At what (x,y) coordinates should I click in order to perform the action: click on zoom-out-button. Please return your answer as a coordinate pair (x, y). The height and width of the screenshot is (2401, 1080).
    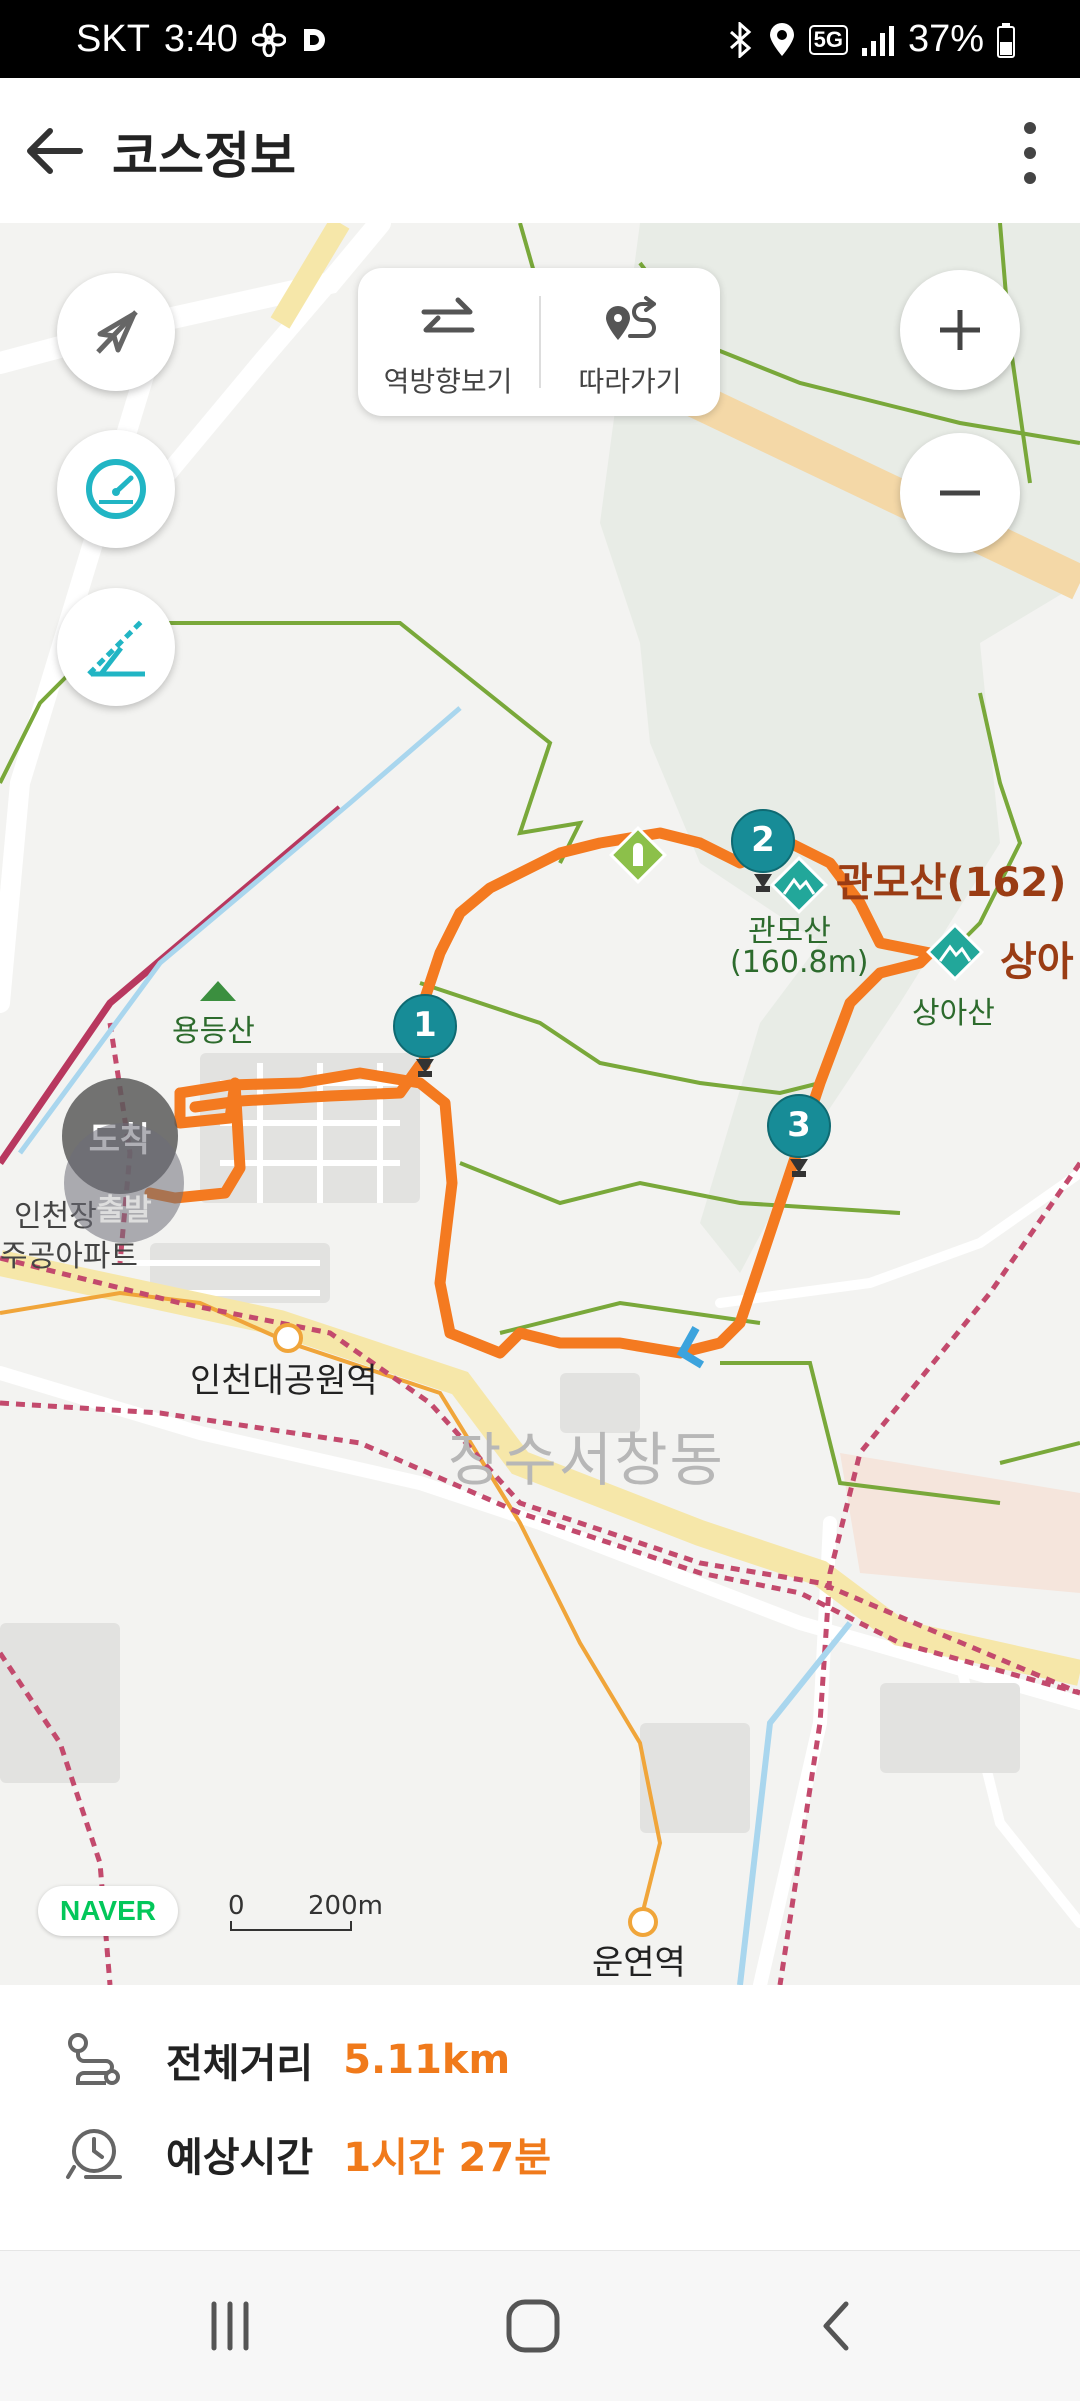
    Looking at the image, I should click on (960, 493).